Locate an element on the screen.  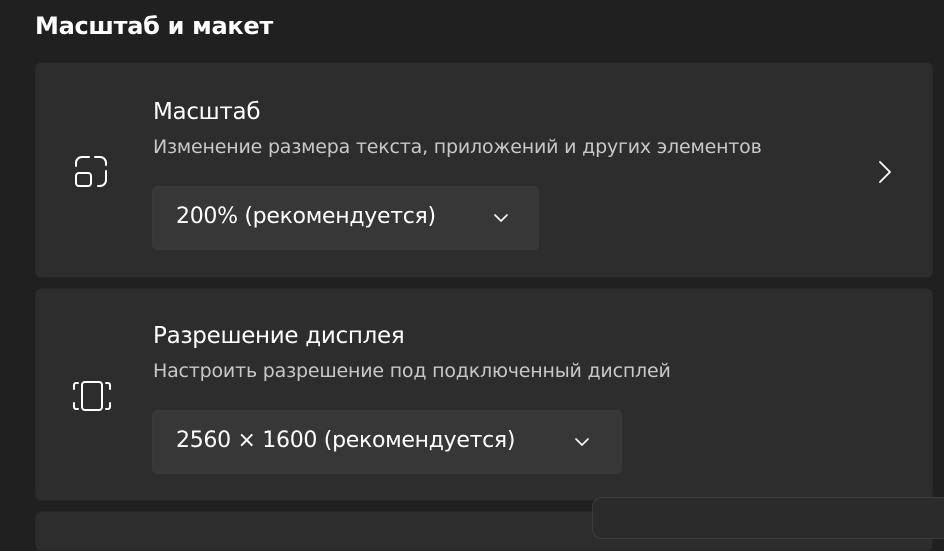
scale-icon is located at coordinates (92, 172).